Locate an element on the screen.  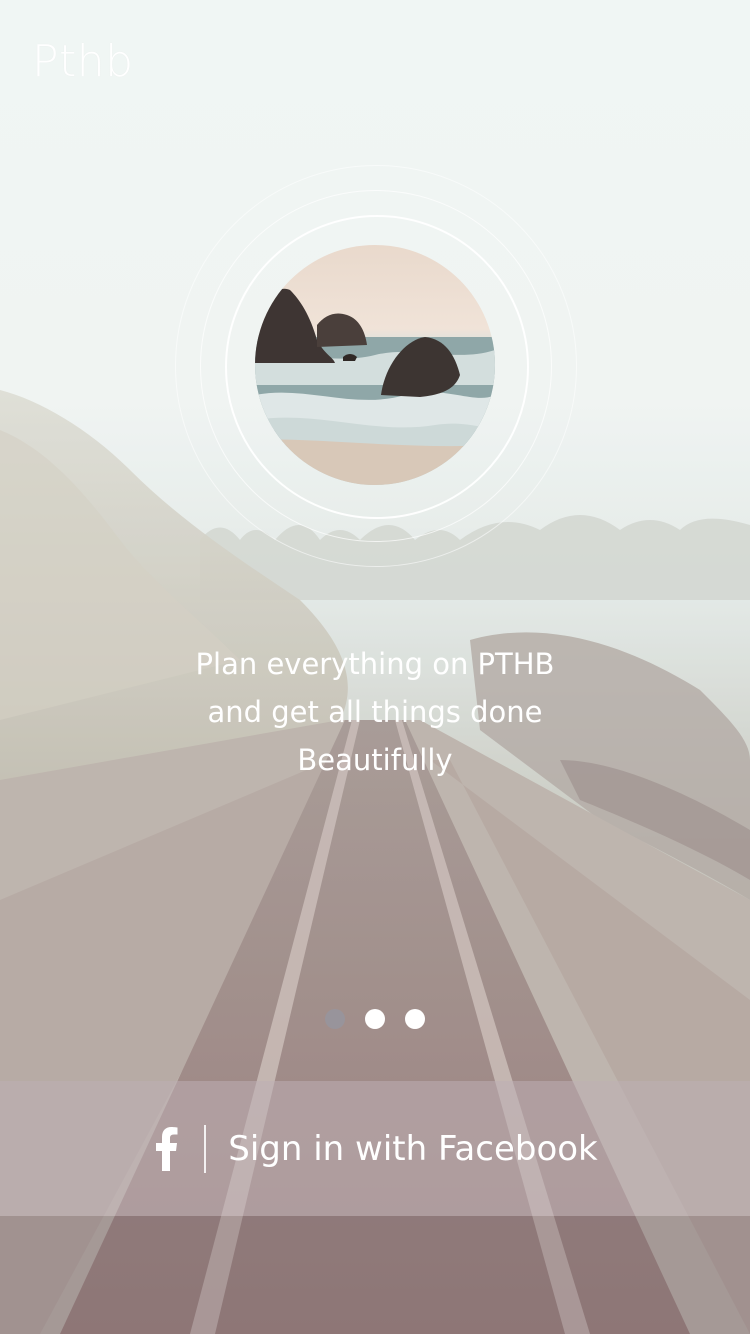
tagline-line-1: Plan everything on PTHB is located at coordinates (375, 664).